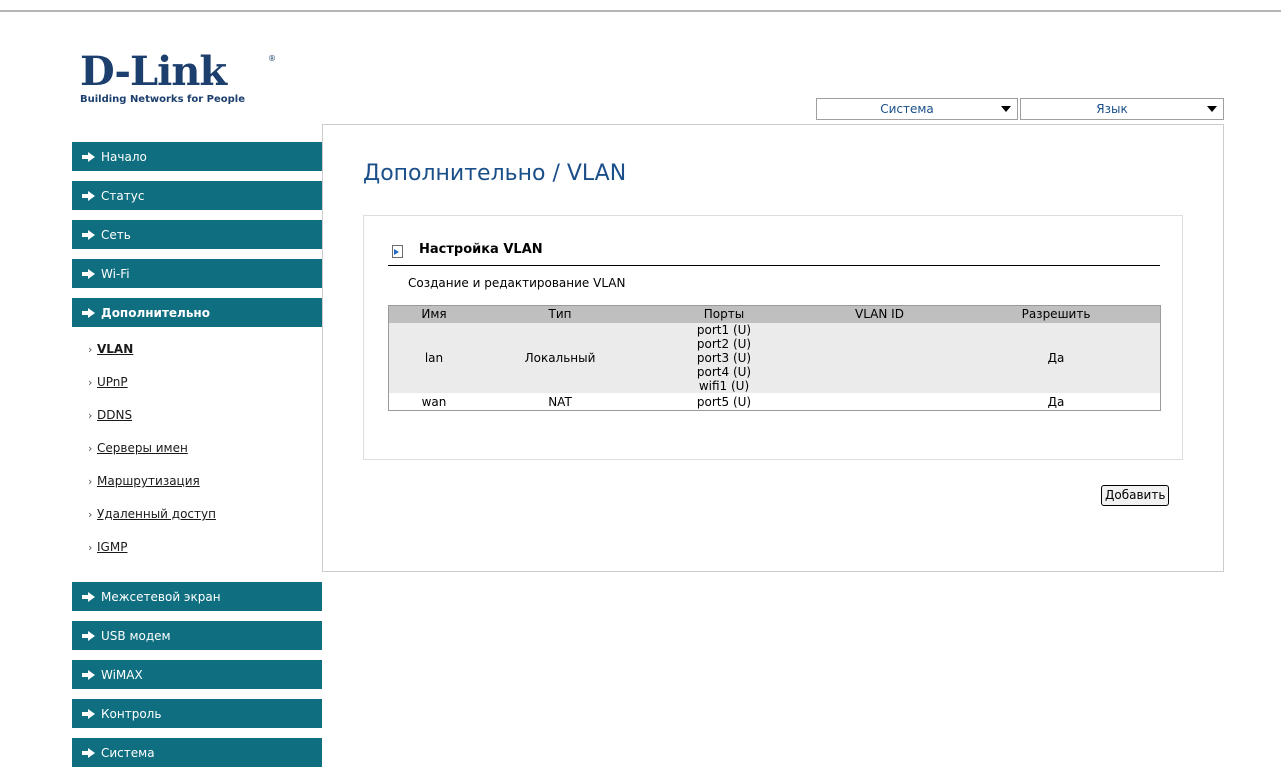 This screenshot has width=1281, height=783. What do you see at coordinates (774, 253) in the screenshot?
I see `section-header: Настройка VLAN` at bounding box center [774, 253].